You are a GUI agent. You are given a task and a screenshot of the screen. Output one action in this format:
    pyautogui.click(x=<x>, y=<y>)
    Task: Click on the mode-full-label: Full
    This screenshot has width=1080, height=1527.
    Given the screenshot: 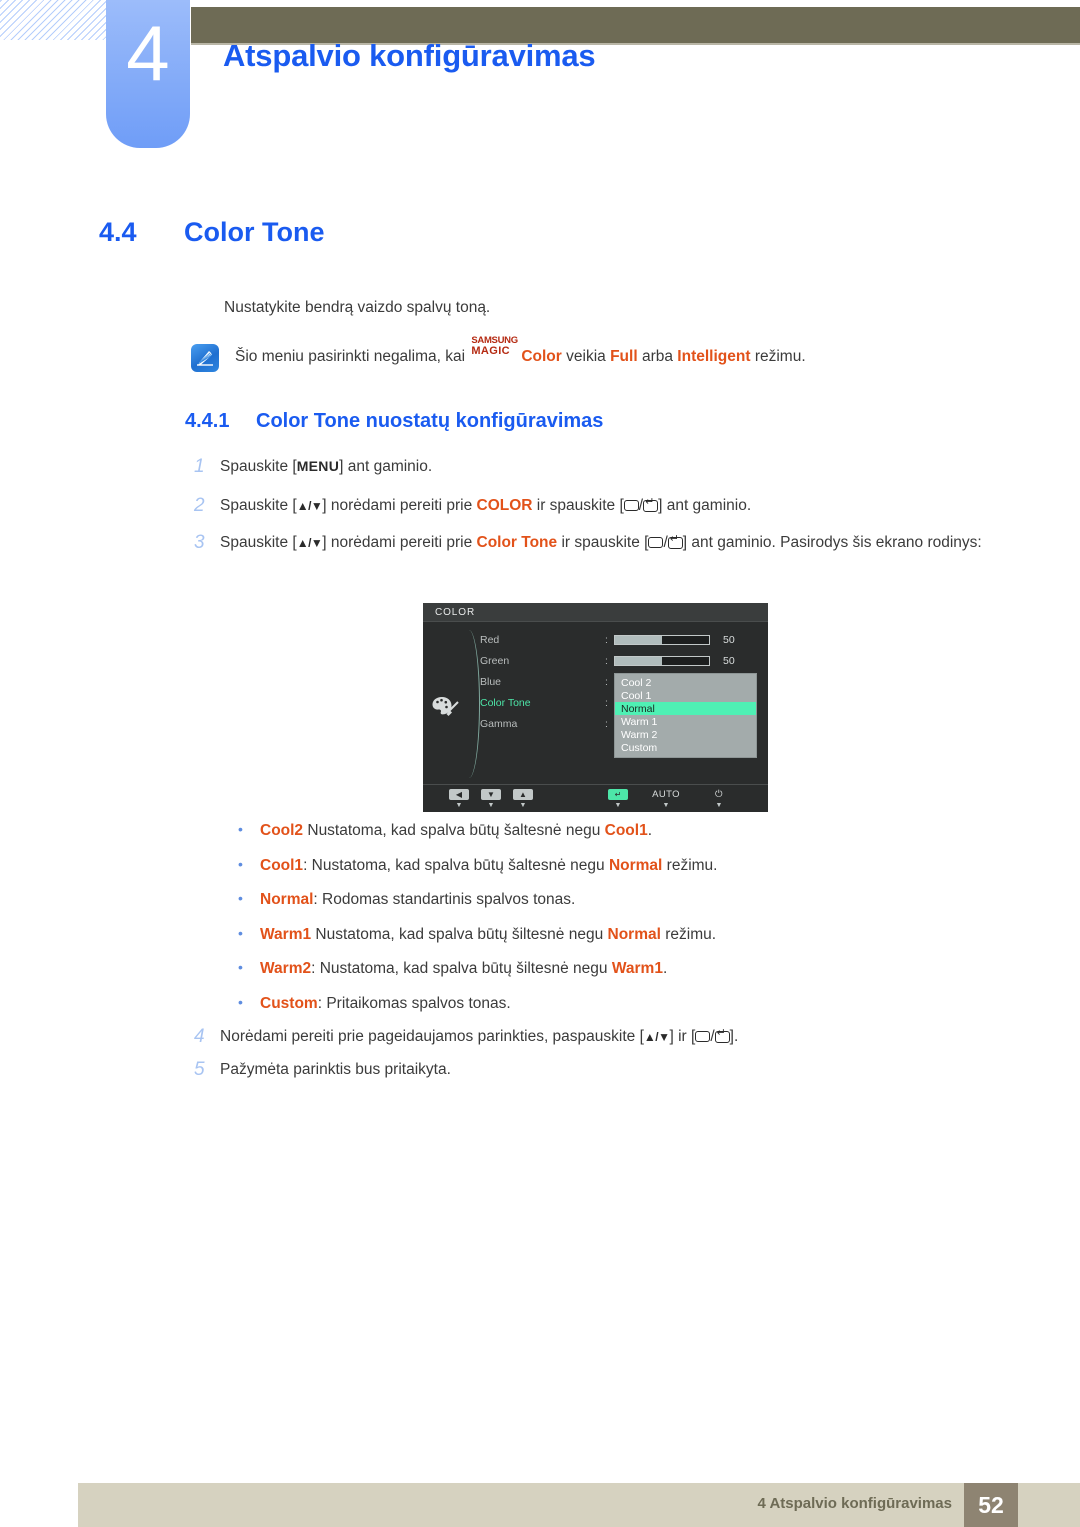 What is the action you would take?
    pyautogui.click(x=624, y=356)
    